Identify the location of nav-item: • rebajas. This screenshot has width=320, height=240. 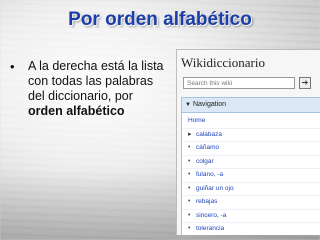
(251, 203).